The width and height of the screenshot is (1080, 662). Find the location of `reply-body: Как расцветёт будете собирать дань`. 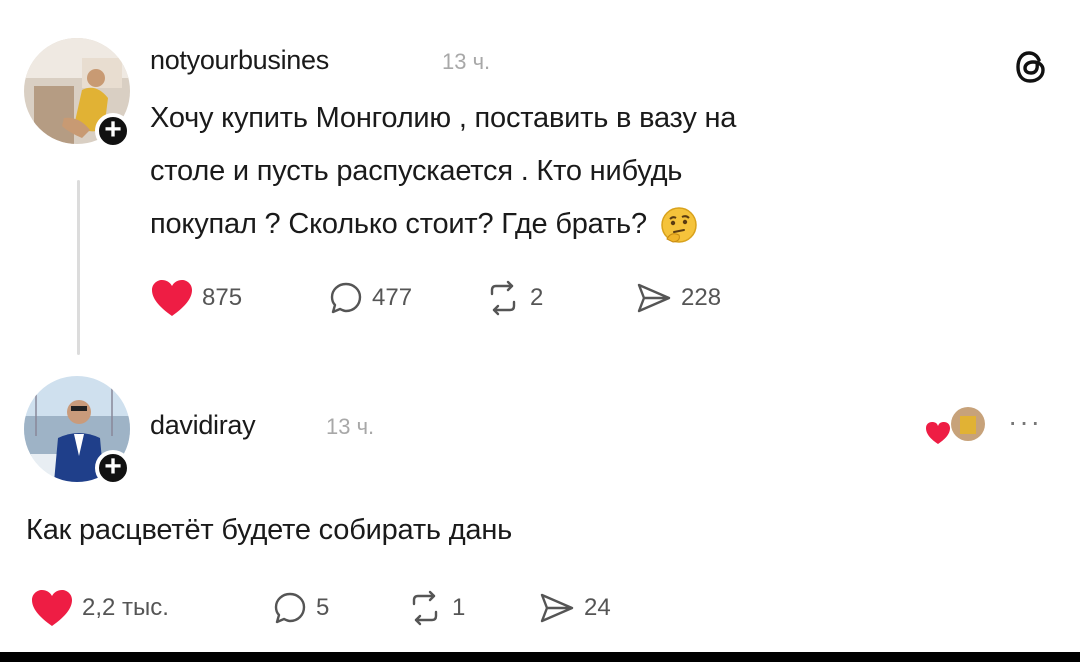

reply-body: Как расцветёт будете собирать дань is located at coordinates (269, 530).